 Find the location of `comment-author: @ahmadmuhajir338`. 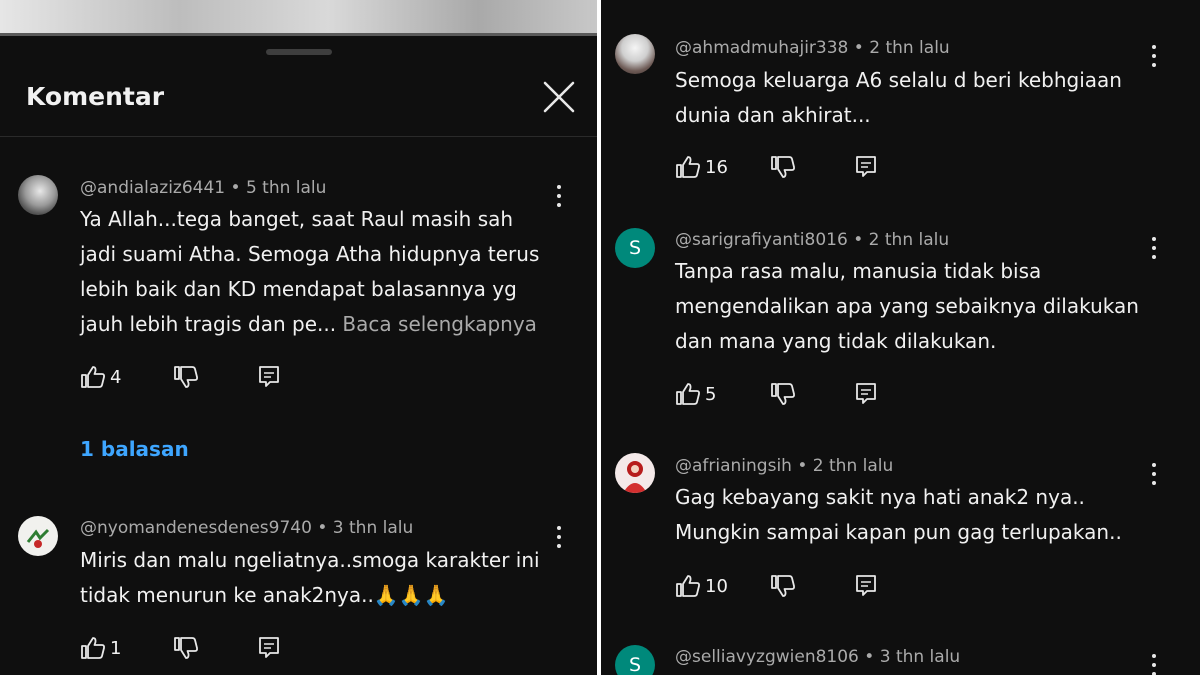

comment-author: @ahmadmuhajir338 is located at coordinates (761, 48).